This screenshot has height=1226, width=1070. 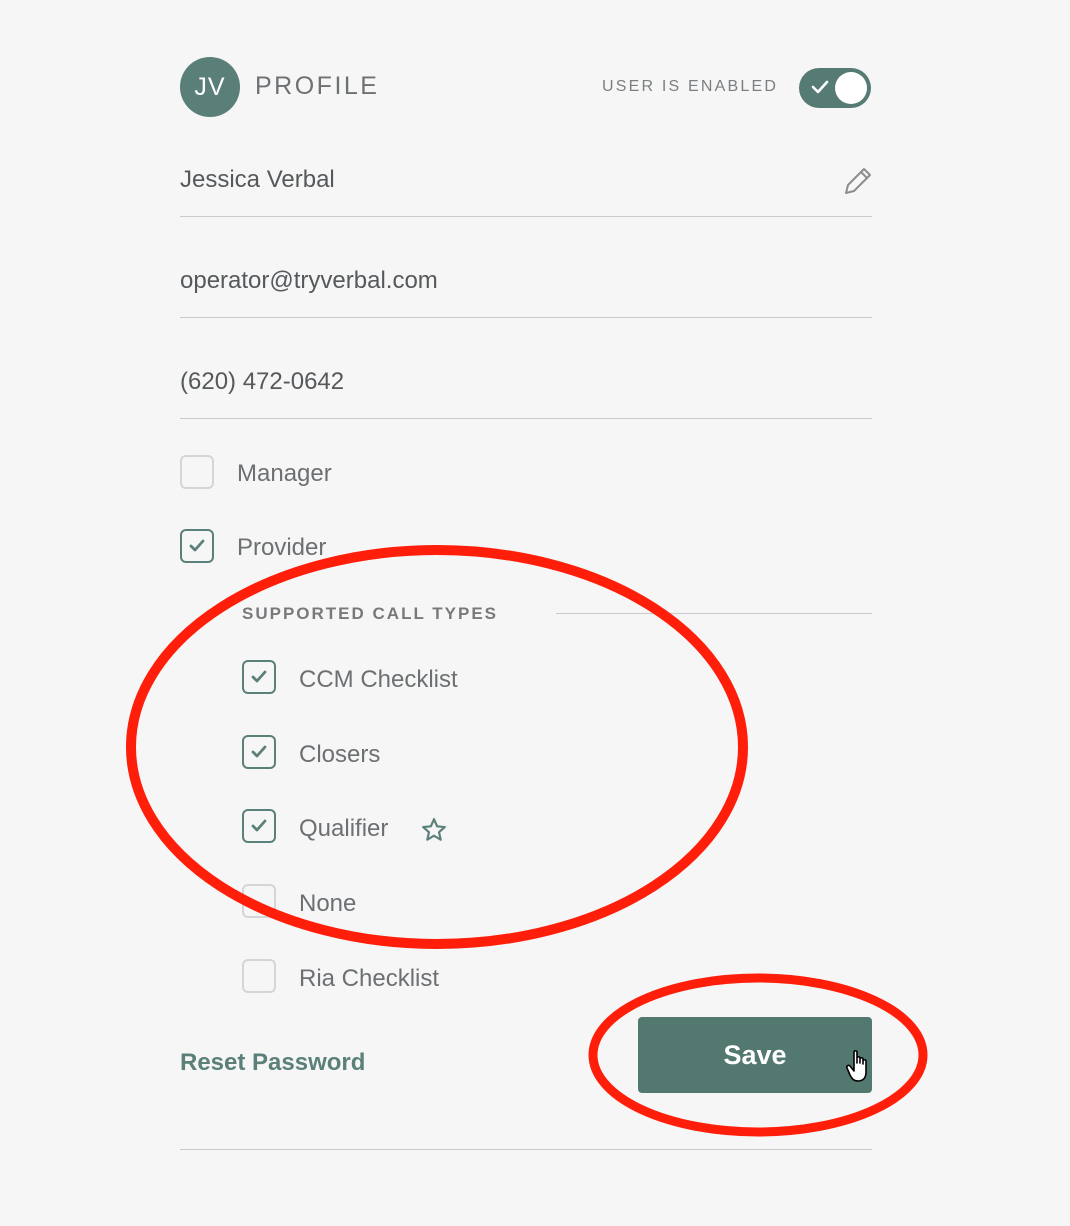 I want to click on manager-checkbox, so click(x=197, y=472).